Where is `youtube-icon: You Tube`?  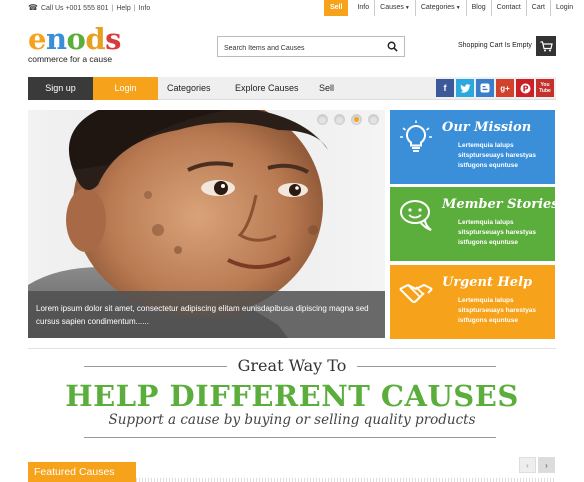 youtube-icon: You Tube is located at coordinates (545, 88).